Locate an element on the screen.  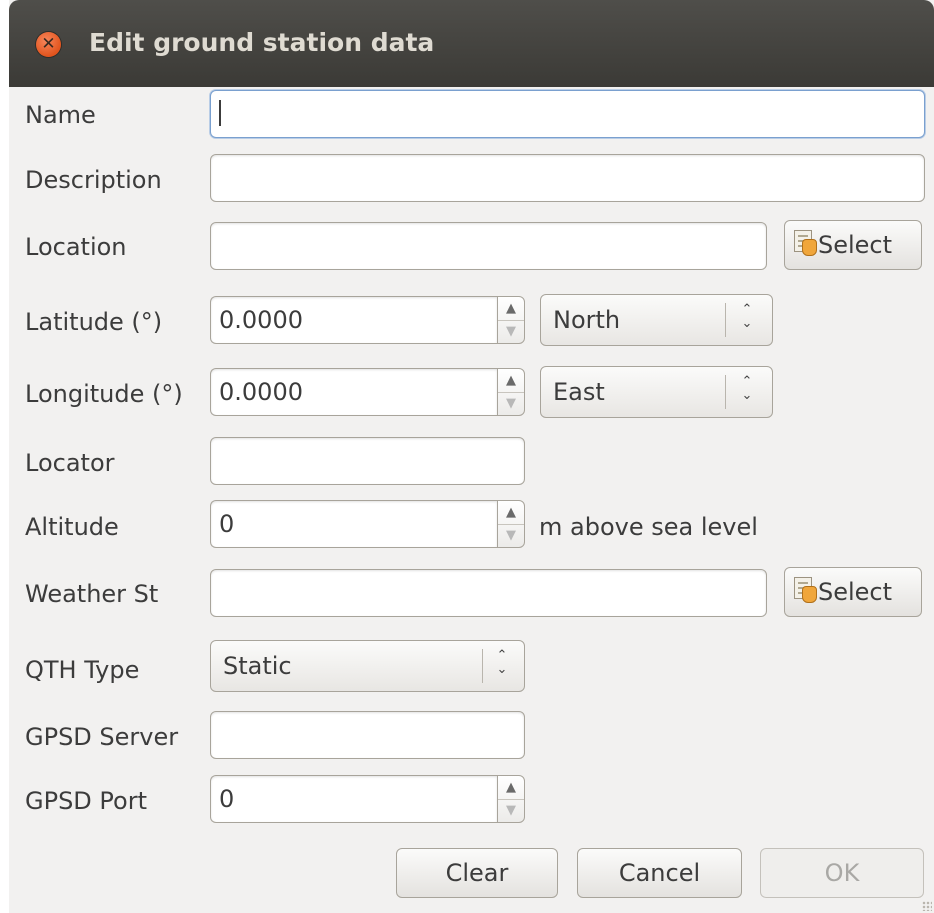
altitude-spinner: ▲ ▼ is located at coordinates (511, 524).